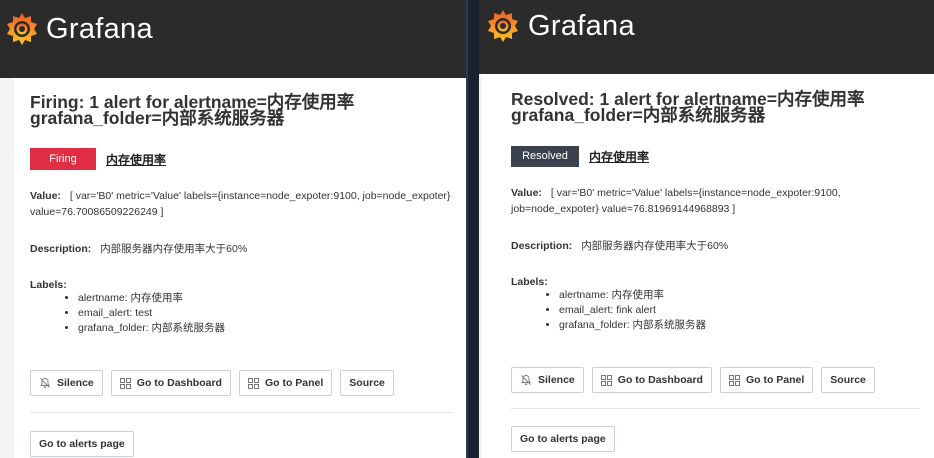 The image size is (934, 458). What do you see at coordinates (739, 310) in the screenshot?
I see `list-item: email_alert: fink alert` at bounding box center [739, 310].